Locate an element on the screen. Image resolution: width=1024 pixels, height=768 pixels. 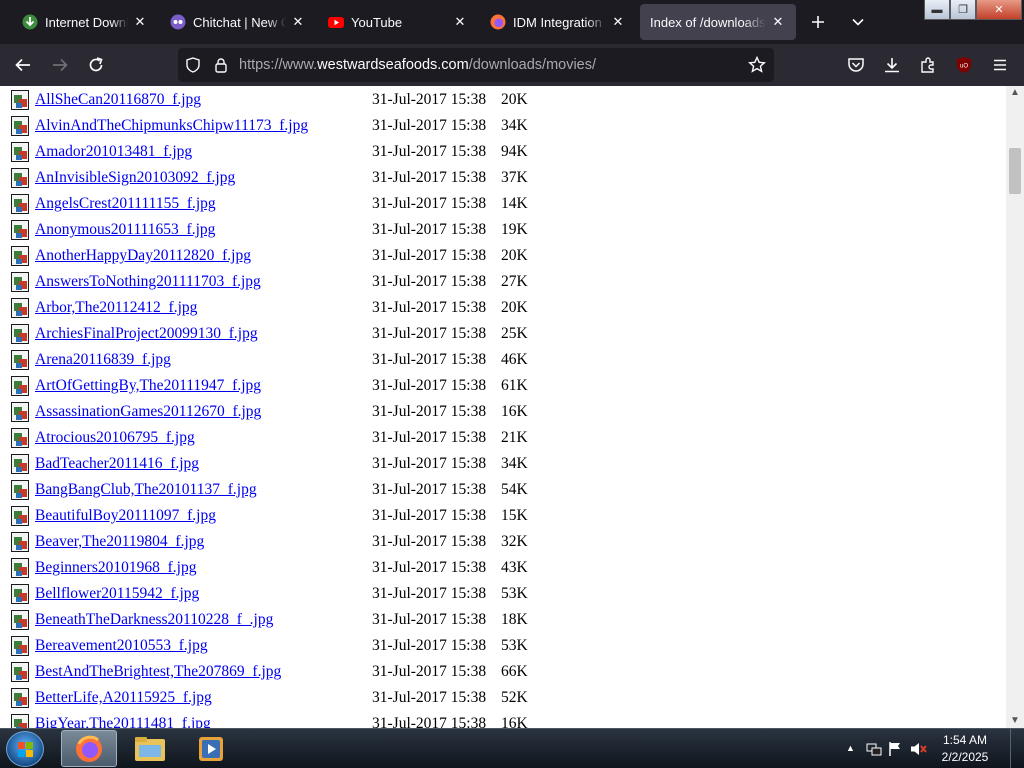
tab-internet-download-manager: Internet Download Manager ✕ is located at coordinates (85, 22).